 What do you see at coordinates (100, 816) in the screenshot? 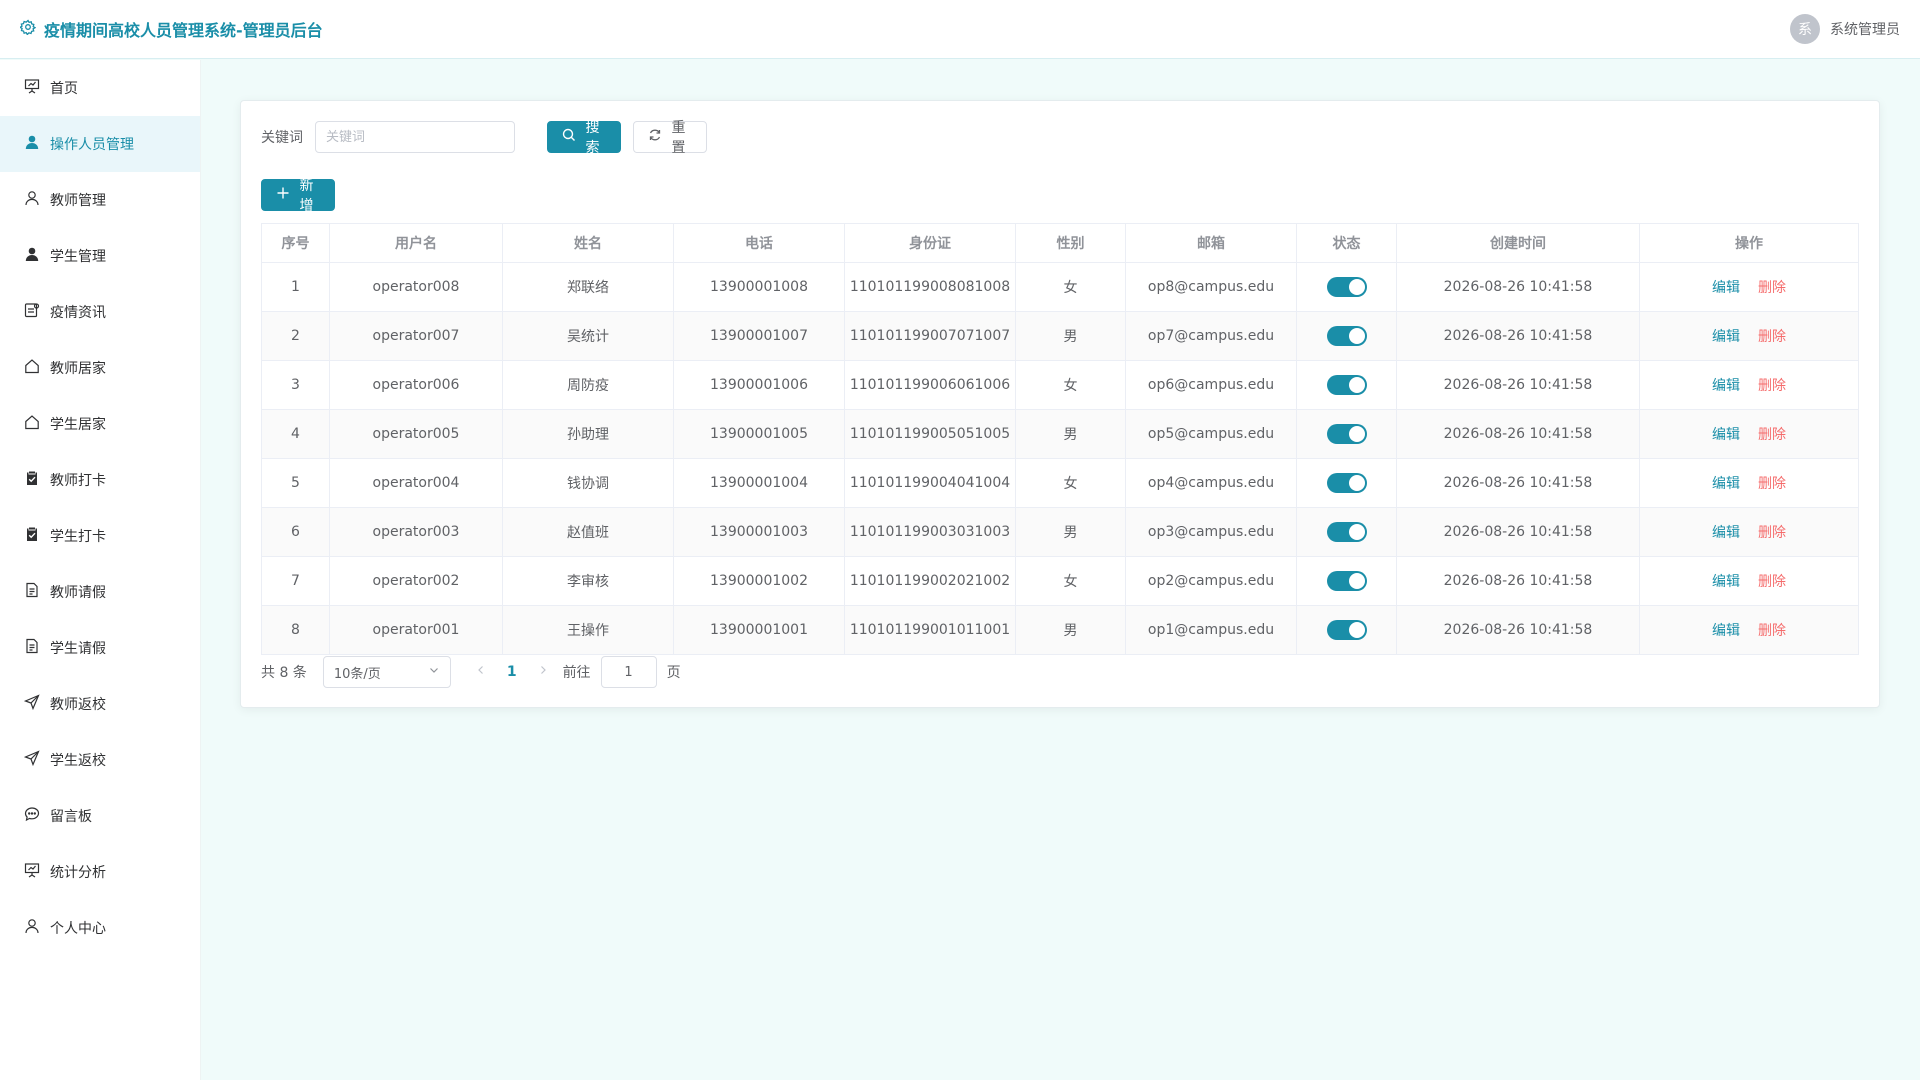
I see `sidebar-item: 留言板` at bounding box center [100, 816].